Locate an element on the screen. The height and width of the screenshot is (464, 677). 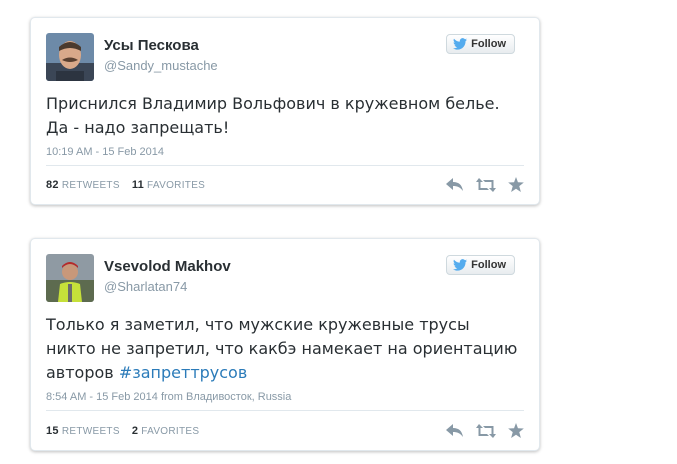
favorites-count: 2 is located at coordinates (135, 431).